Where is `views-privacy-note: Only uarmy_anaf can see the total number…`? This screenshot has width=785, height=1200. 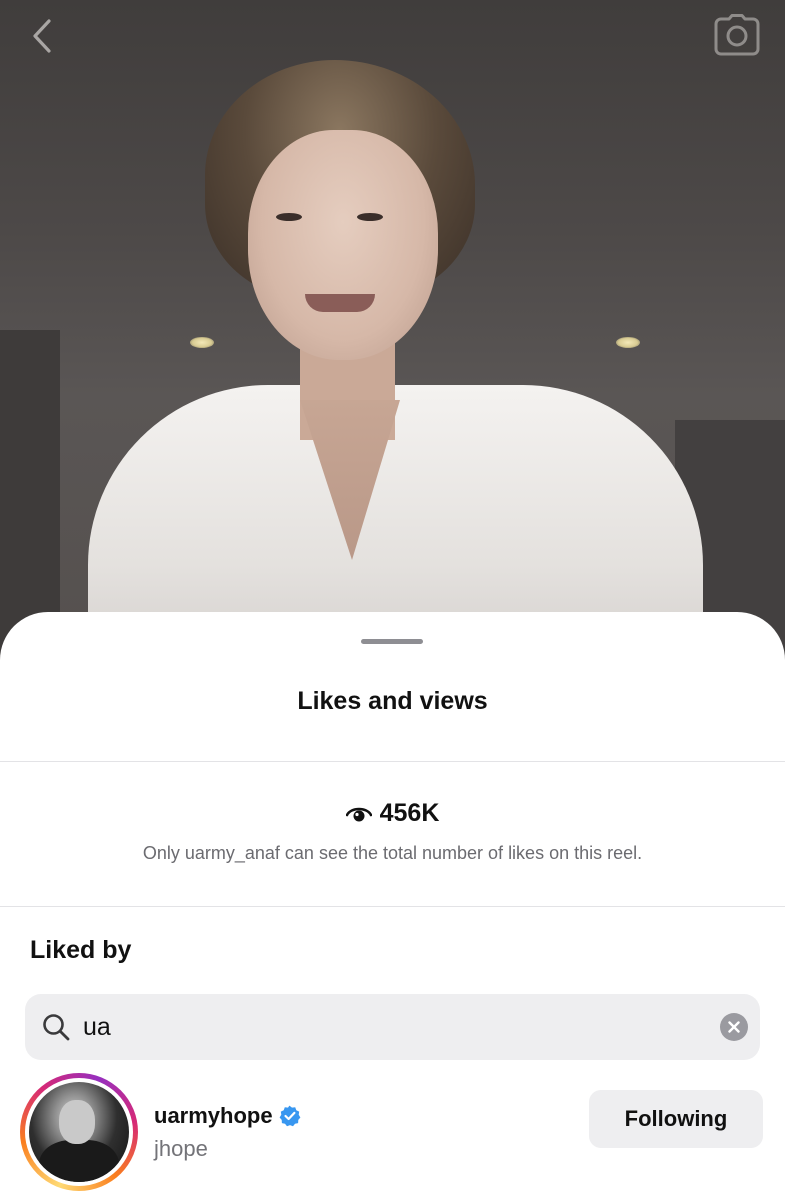
views-privacy-note: Only uarmy_anaf can see the total number… is located at coordinates (392, 853).